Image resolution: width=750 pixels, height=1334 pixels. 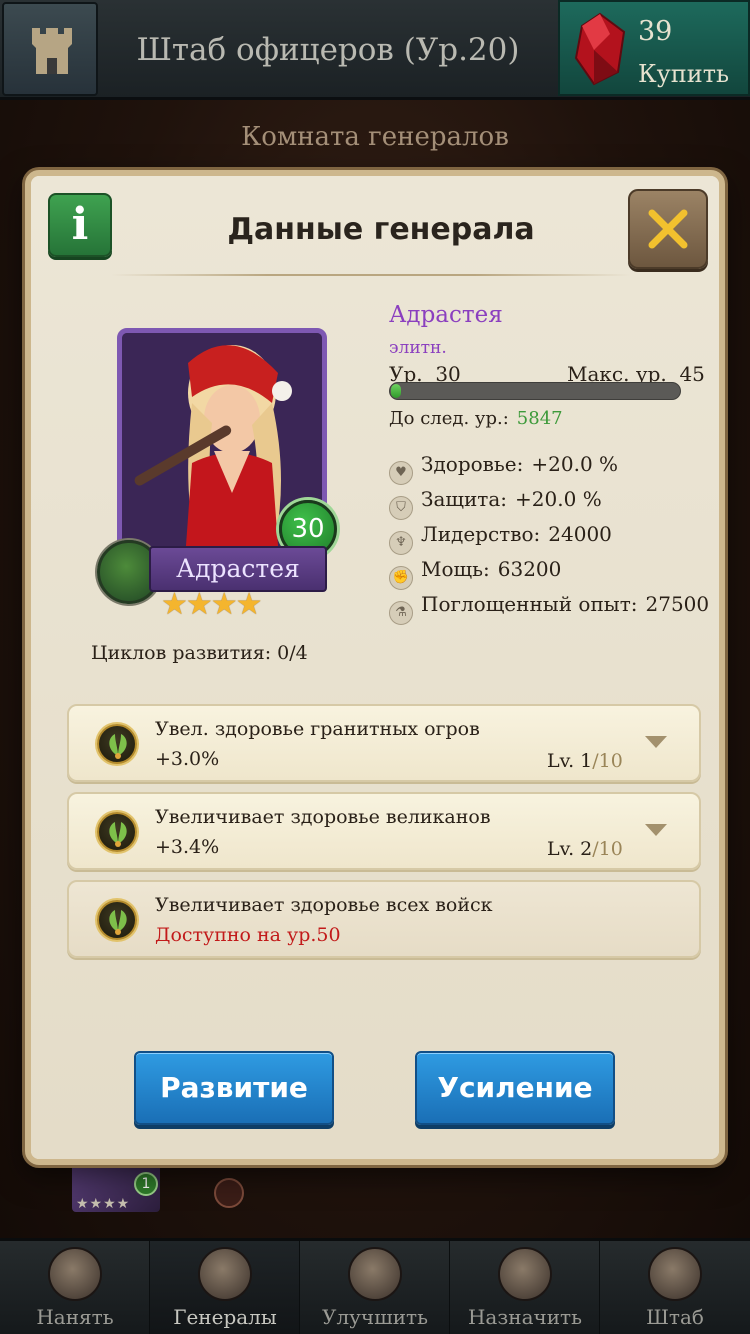 What do you see at coordinates (187, 759) in the screenshot?
I see `skill-value: +3.0%` at bounding box center [187, 759].